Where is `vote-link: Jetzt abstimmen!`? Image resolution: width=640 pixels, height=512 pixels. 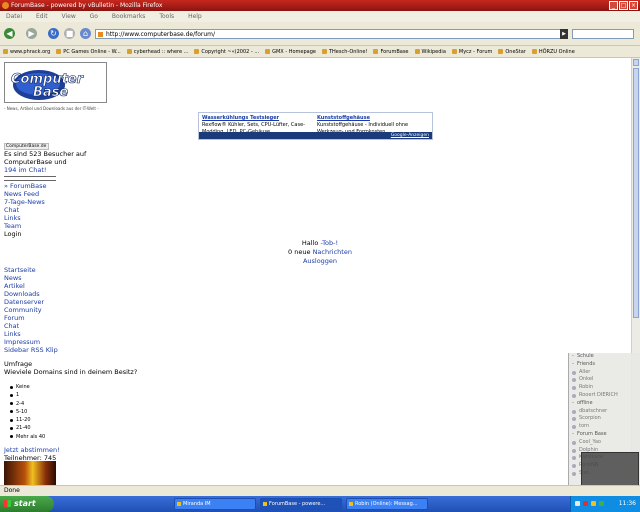
vote-link: Jetzt abstimmen! is located at coordinates (32, 450).